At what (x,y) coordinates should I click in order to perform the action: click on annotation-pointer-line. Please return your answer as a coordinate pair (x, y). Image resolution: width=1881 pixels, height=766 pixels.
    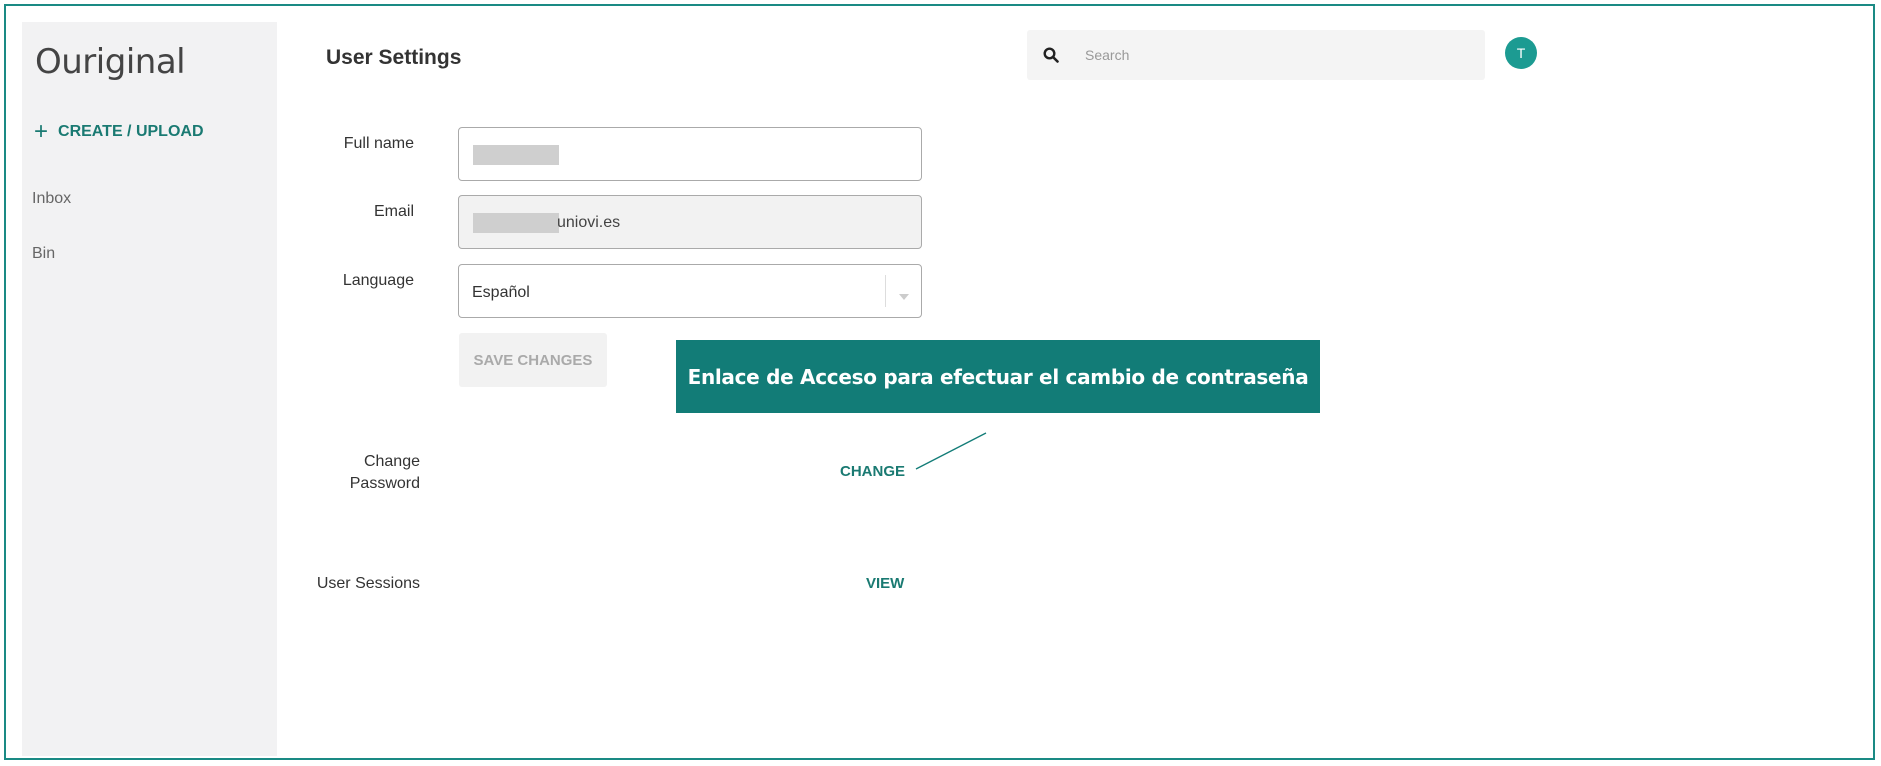
    Looking at the image, I should click on (951, 451).